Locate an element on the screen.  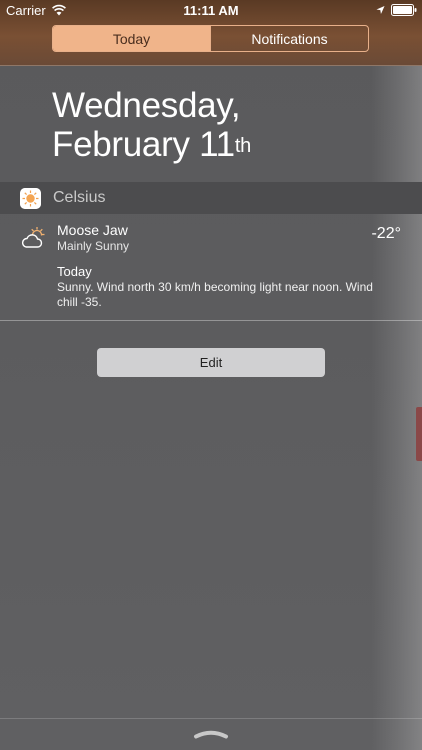
today-notifications-segmented-control: Today Notifications is located at coordinates (210, 38).